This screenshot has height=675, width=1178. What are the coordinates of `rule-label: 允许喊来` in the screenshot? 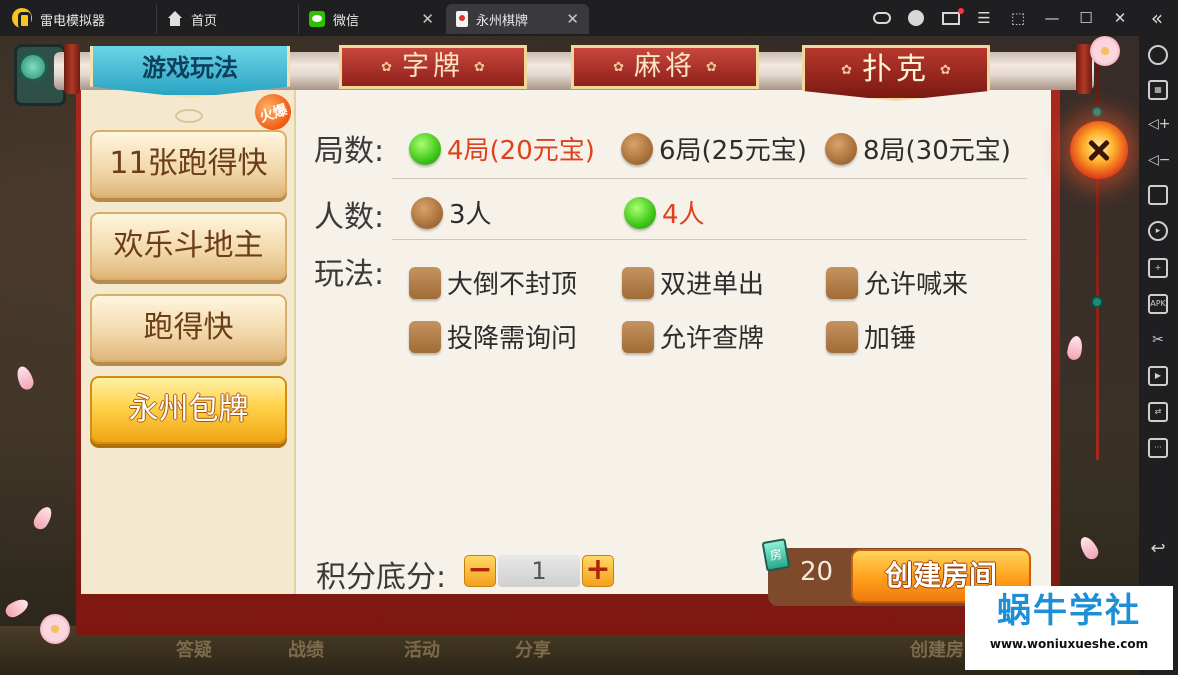 It's located at (916, 285).